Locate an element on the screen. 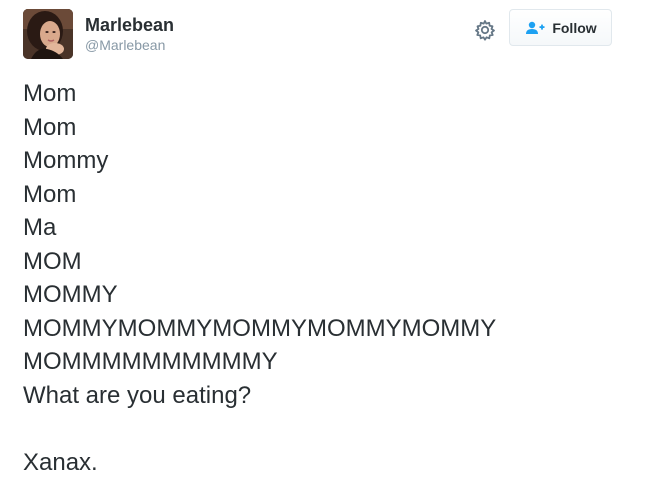 Image resolution: width=648 pixels, height=487 pixels. user-handle: @Marlebean is located at coordinates (129, 45).